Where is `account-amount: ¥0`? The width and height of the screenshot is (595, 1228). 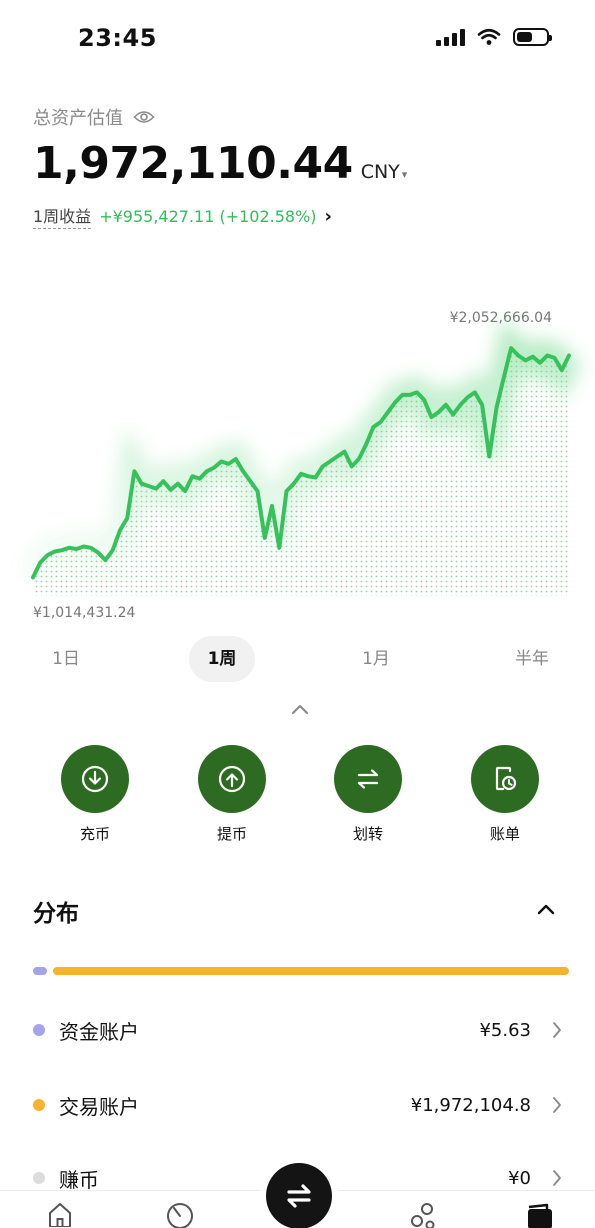
account-amount: ¥0 is located at coordinates (519, 1178).